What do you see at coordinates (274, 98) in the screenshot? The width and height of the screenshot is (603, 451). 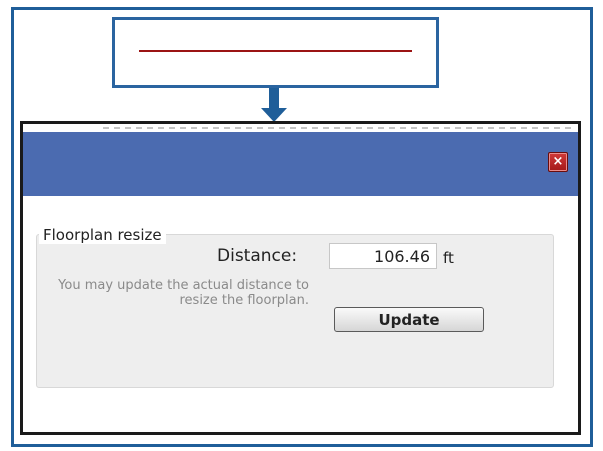 I see `down-arrow-icon` at bounding box center [274, 98].